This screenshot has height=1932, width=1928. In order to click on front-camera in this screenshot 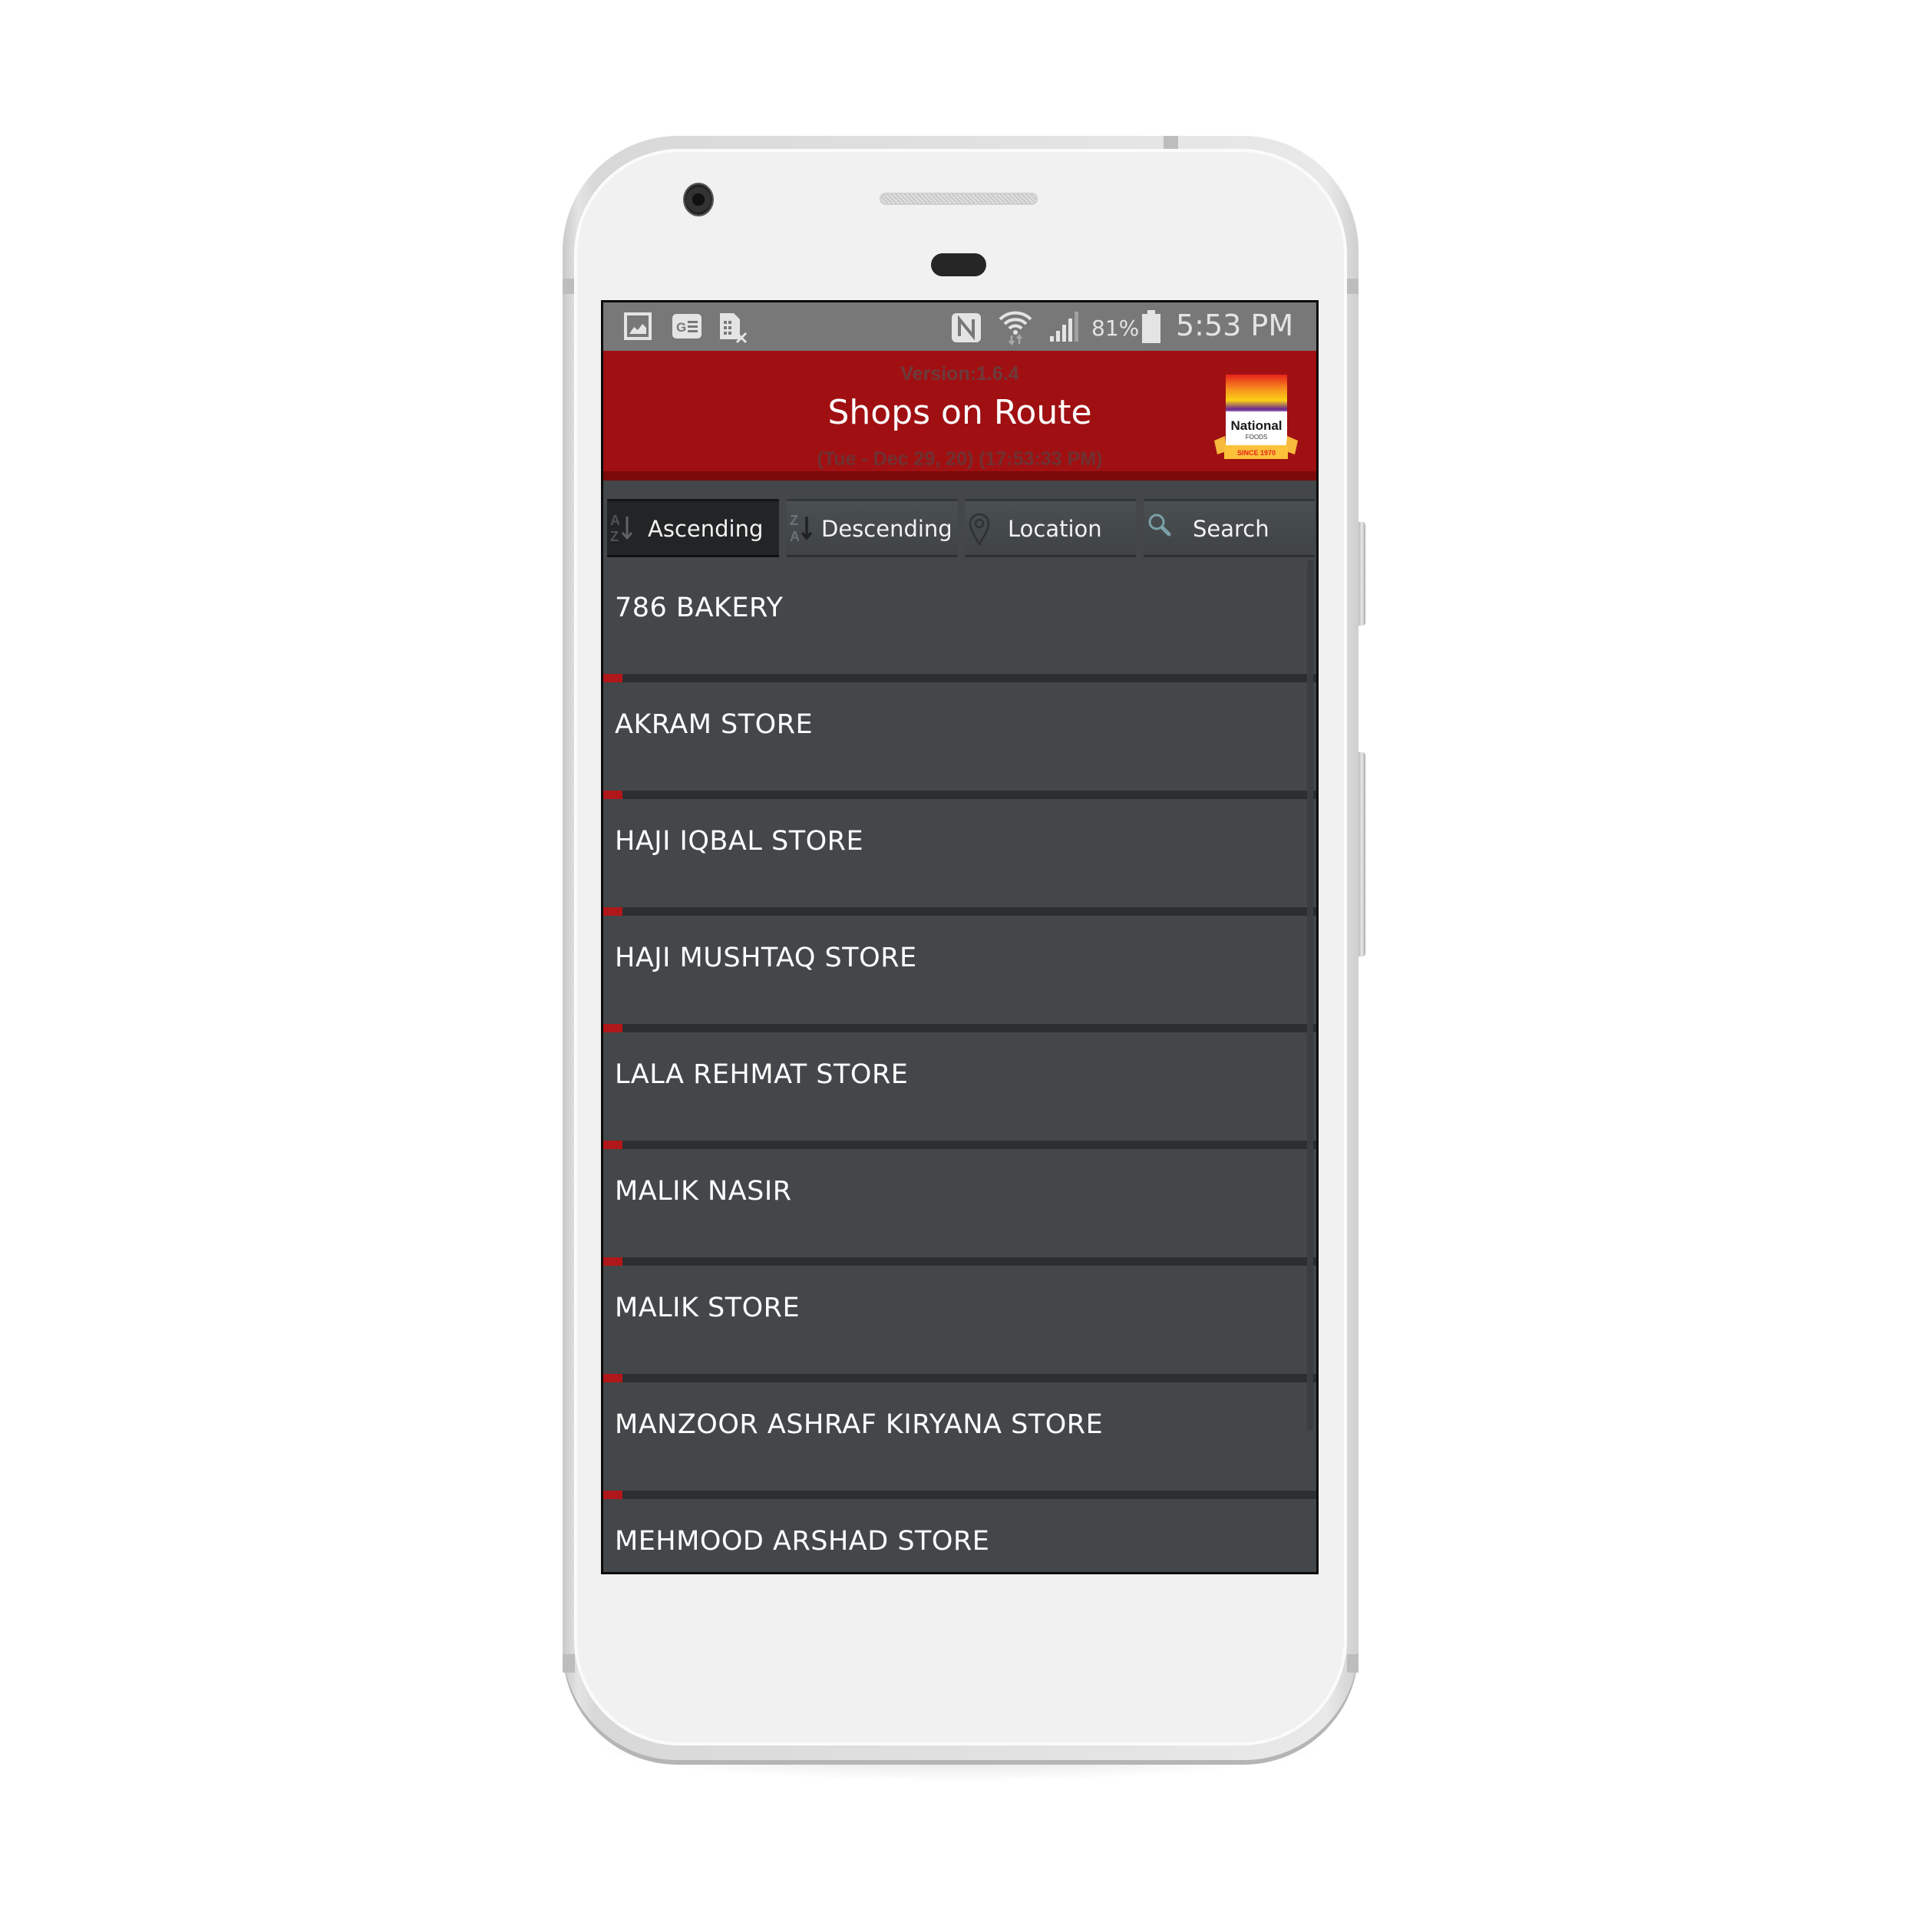, I will do `click(698, 199)`.